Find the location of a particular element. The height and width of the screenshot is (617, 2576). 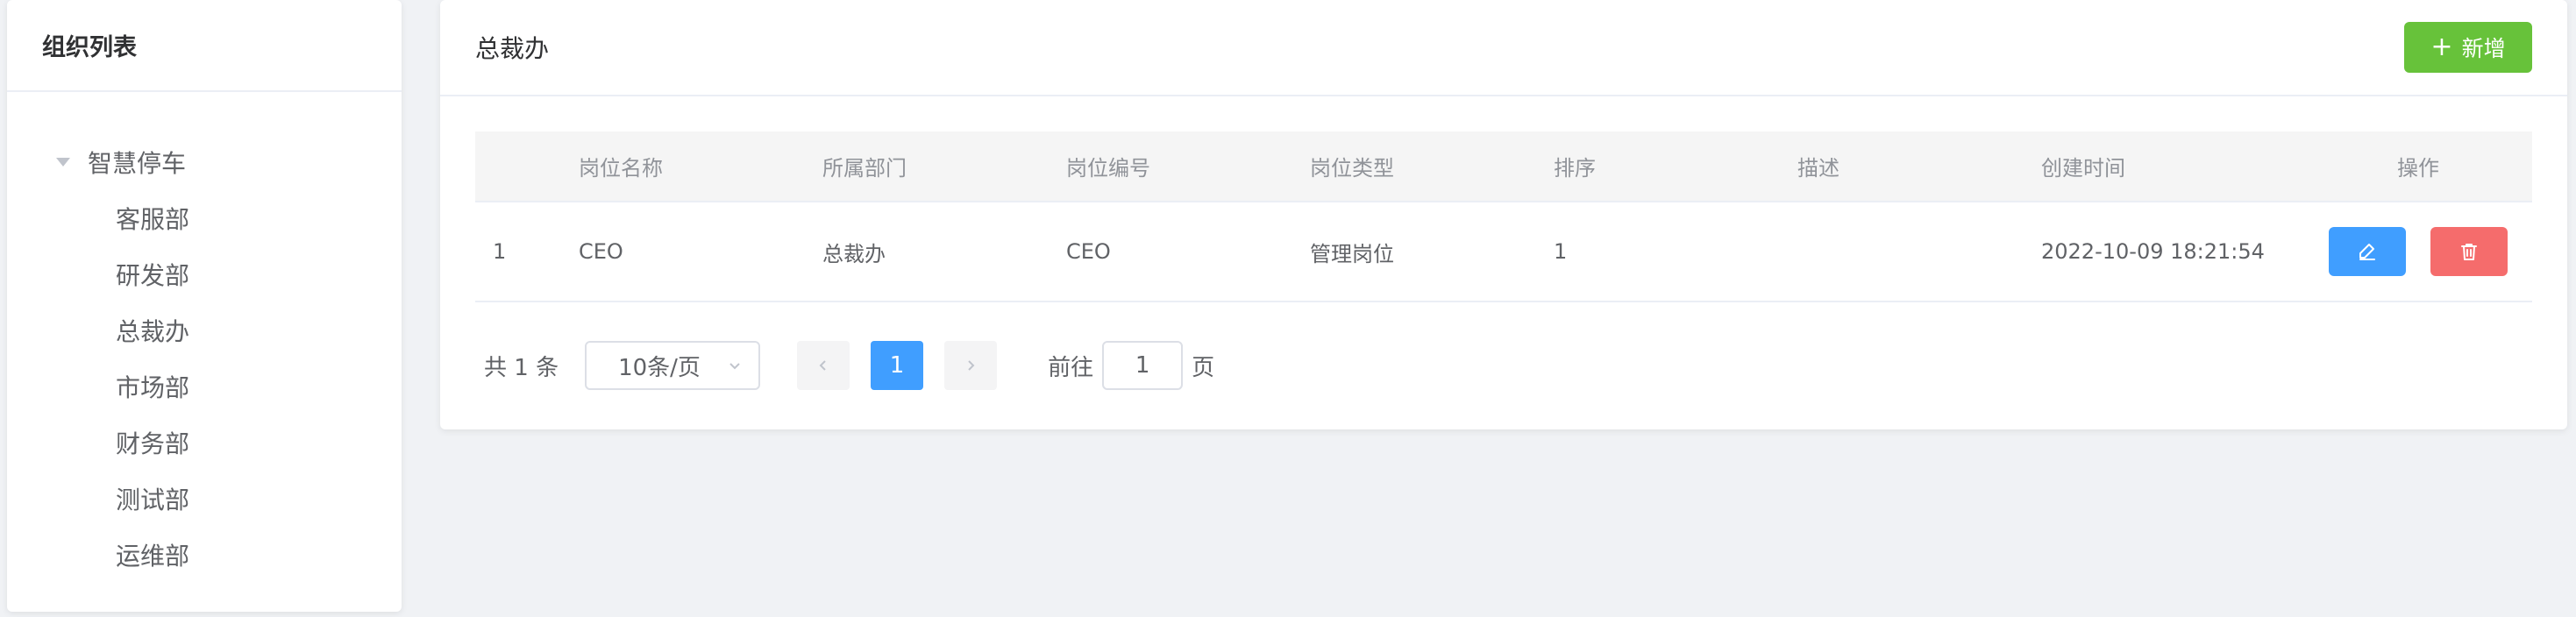

header-index is located at coordinates (527, 167).